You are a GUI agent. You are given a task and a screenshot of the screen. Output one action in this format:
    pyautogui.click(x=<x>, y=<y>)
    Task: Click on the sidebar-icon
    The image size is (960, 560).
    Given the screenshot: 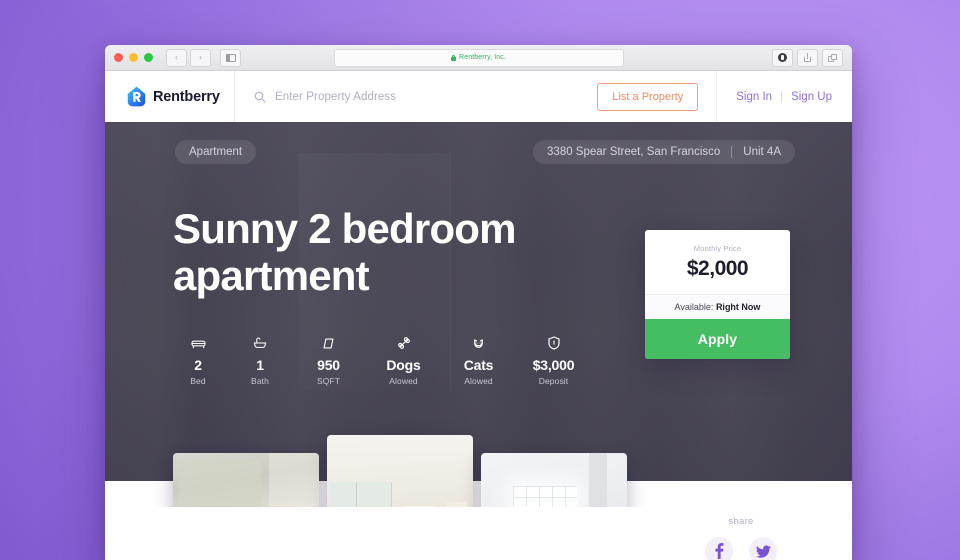 What is the action you would take?
    pyautogui.click(x=230, y=57)
    